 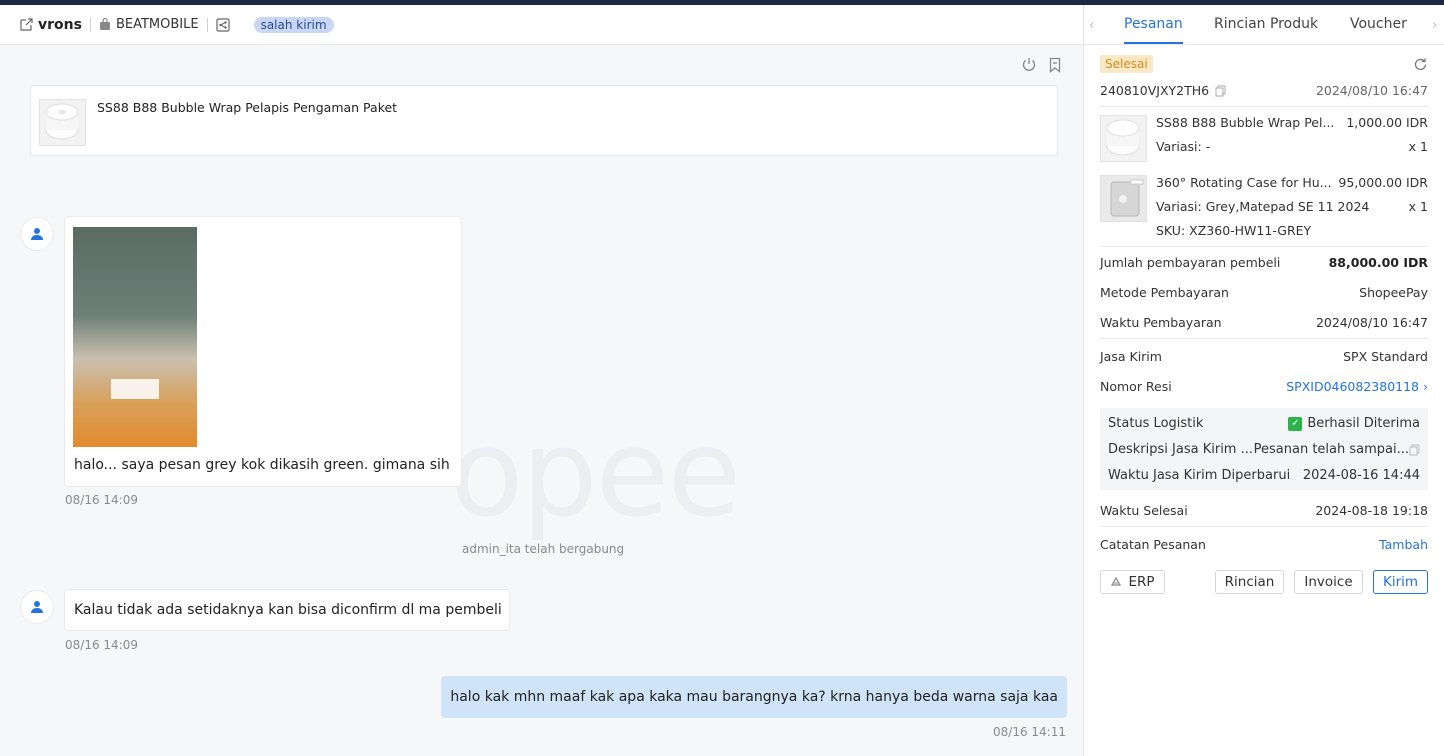 What do you see at coordinates (1131, 356) in the screenshot?
I see `courier-label: Jasa Kirim` at bounding box center [1131, 356].